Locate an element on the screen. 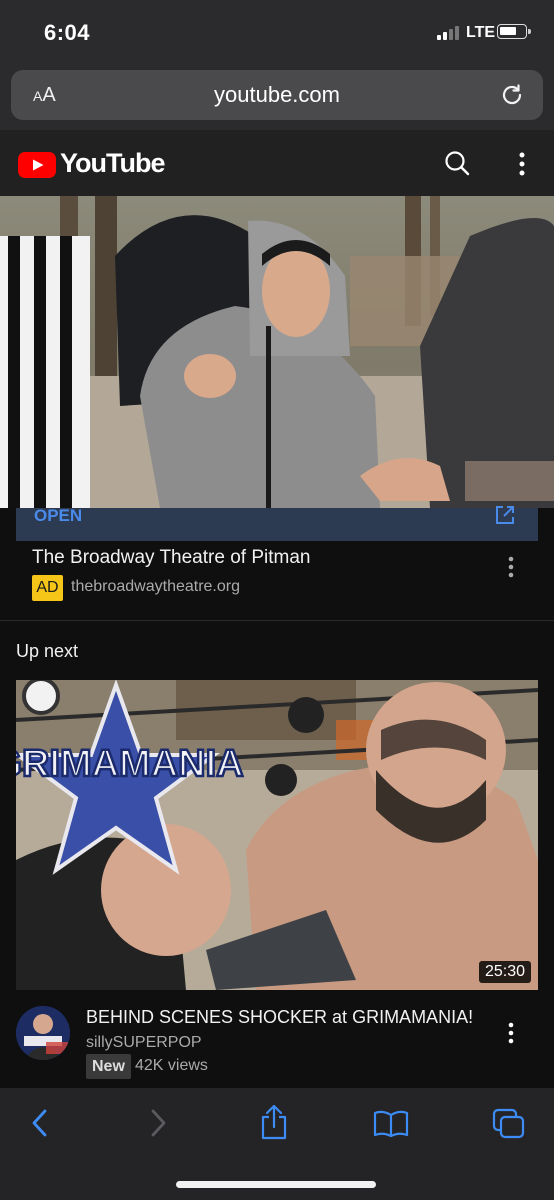 The width and height of the screenshot is (554, 1200). ad-cta-card: OPEN is located at coordinates (277, 523).